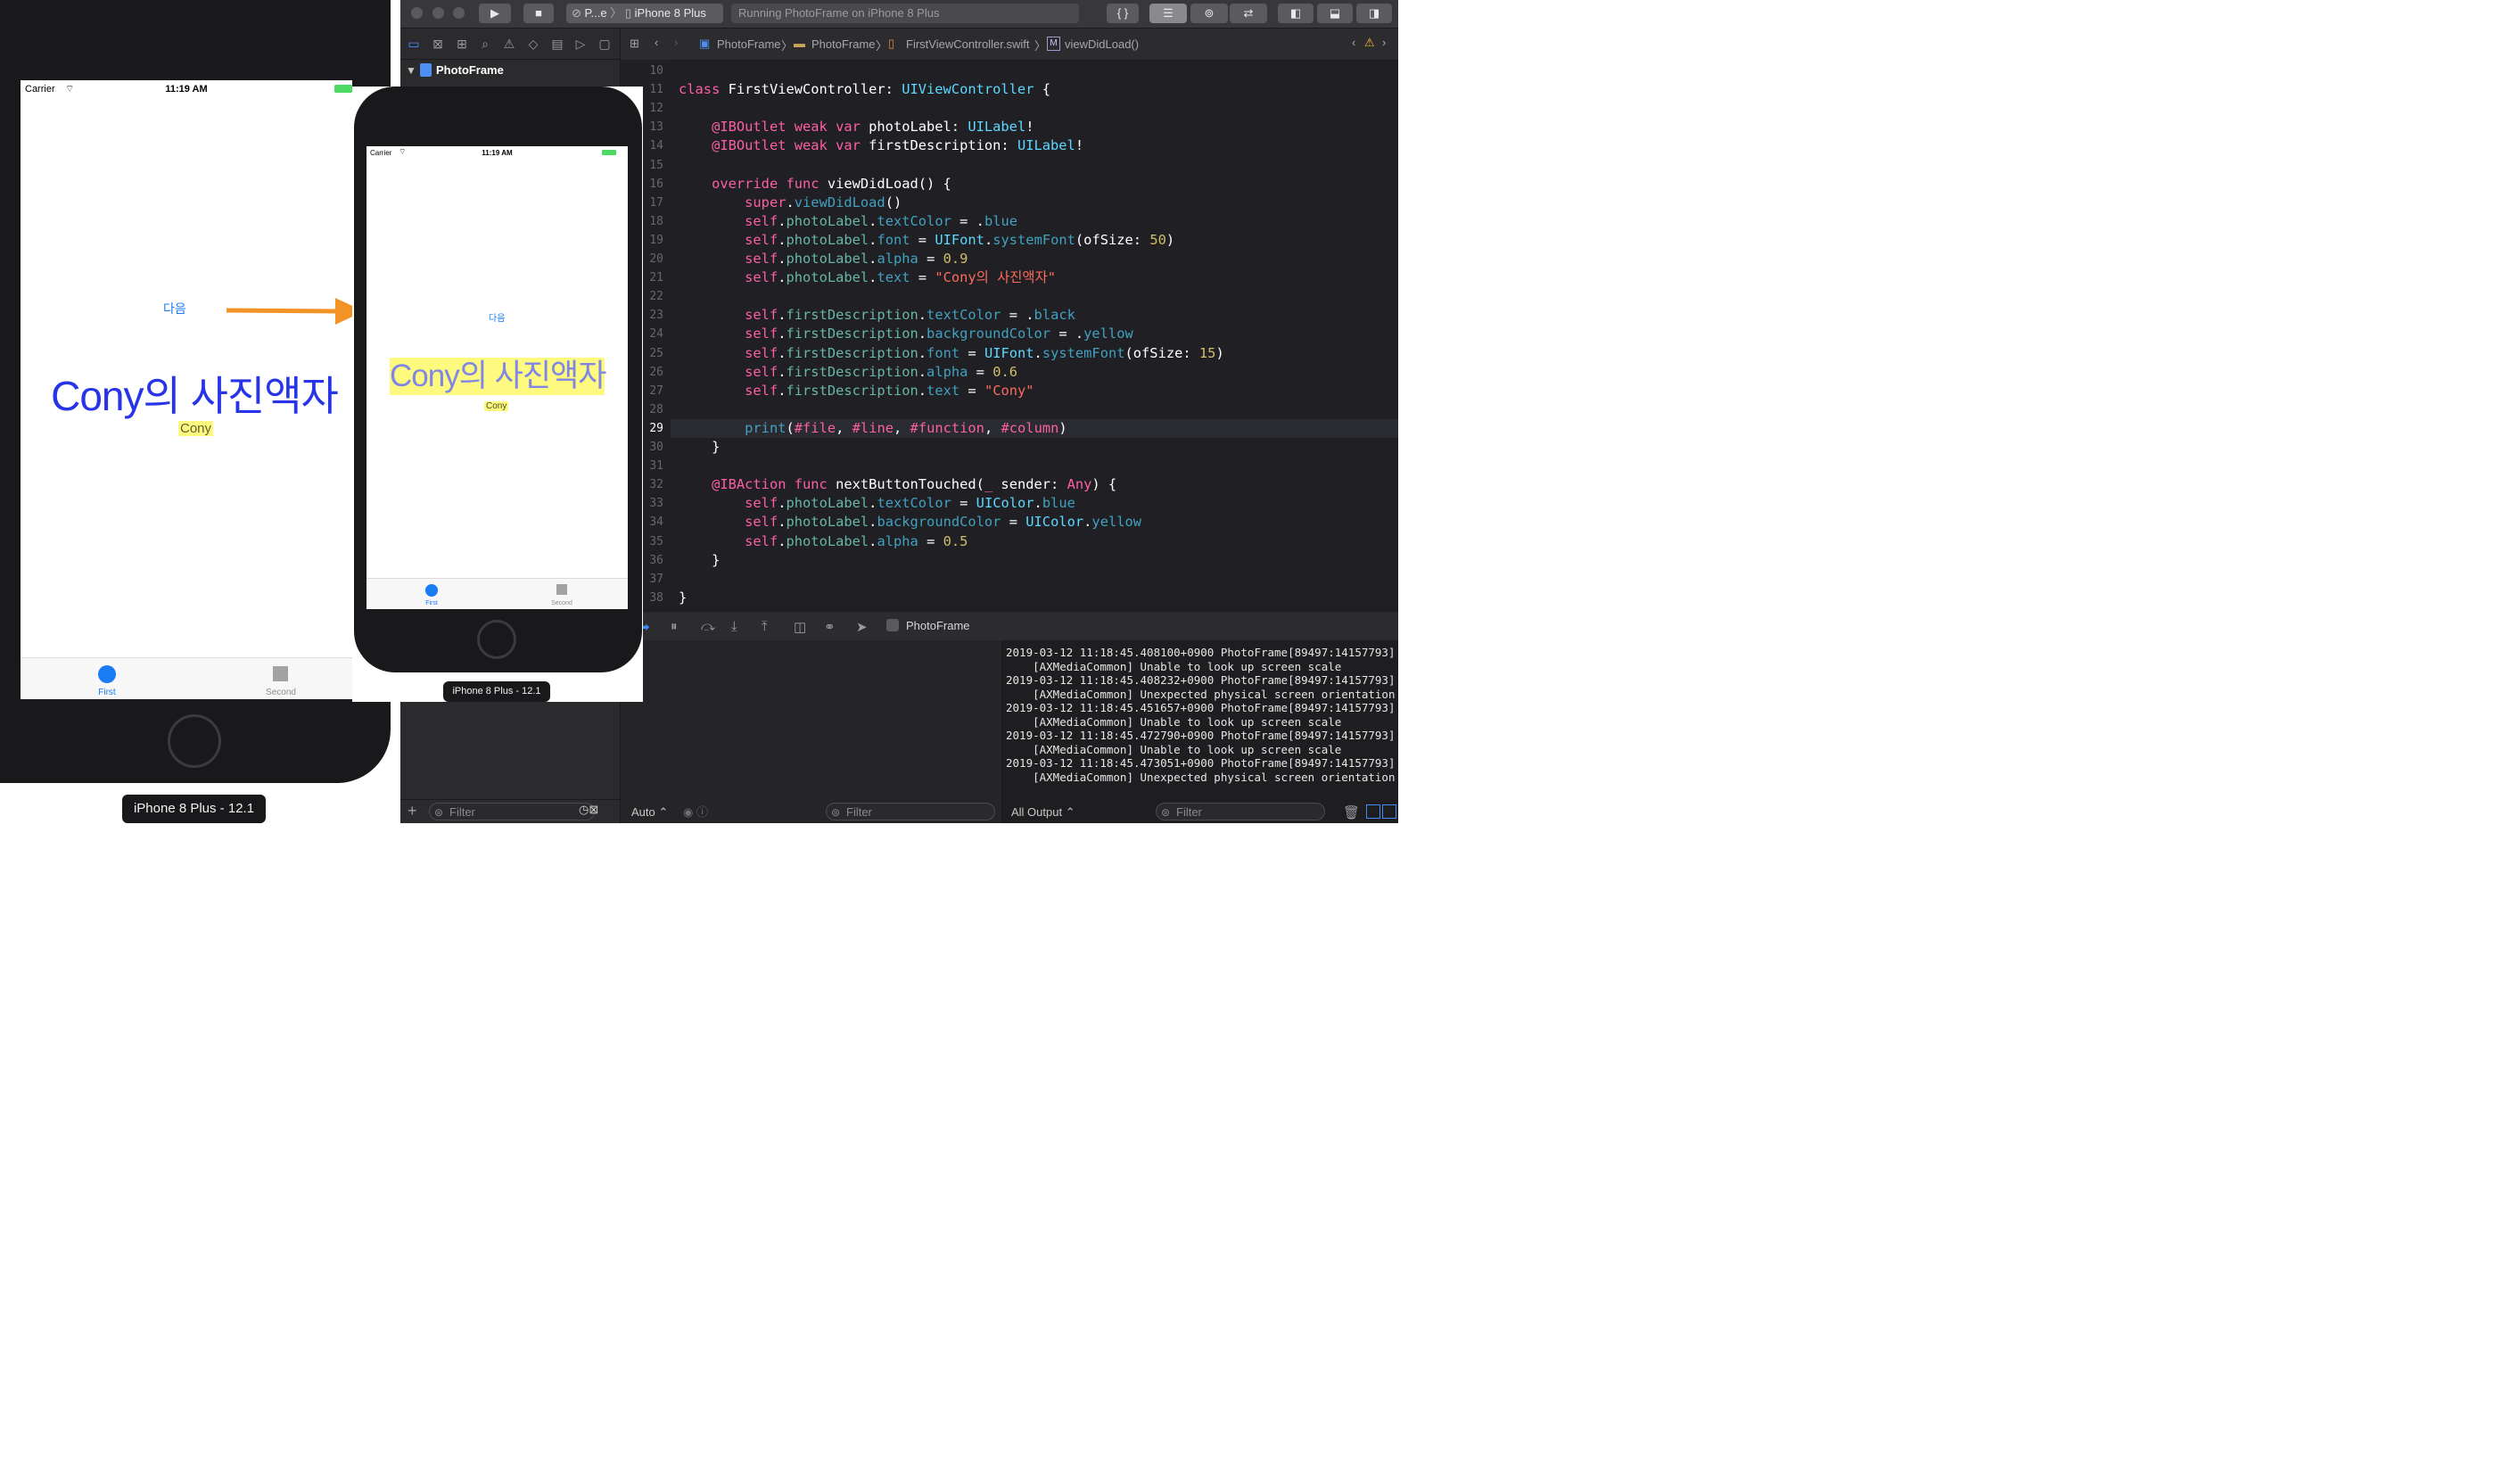 Image resolution: width=2520 pixels, height=1484 pixels. Describe the element at coordinates (676, 42) in the screenshot. I see `forward-arrow-icon: ›` at that location.